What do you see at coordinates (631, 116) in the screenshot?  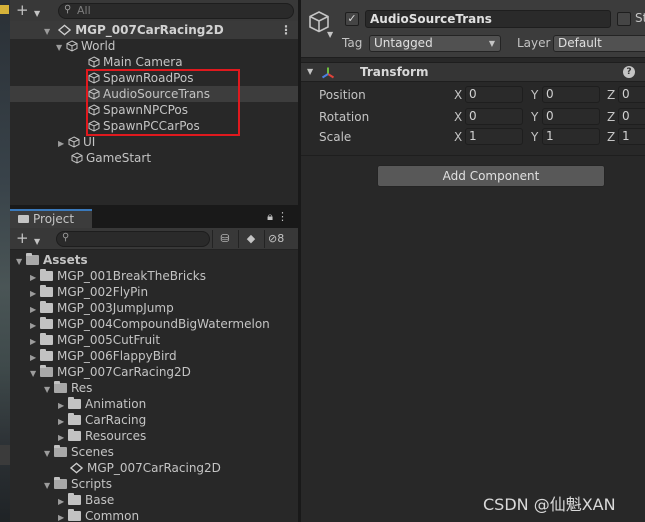 I see `rotation-z-field: 0` at bounding box center [631, 116].